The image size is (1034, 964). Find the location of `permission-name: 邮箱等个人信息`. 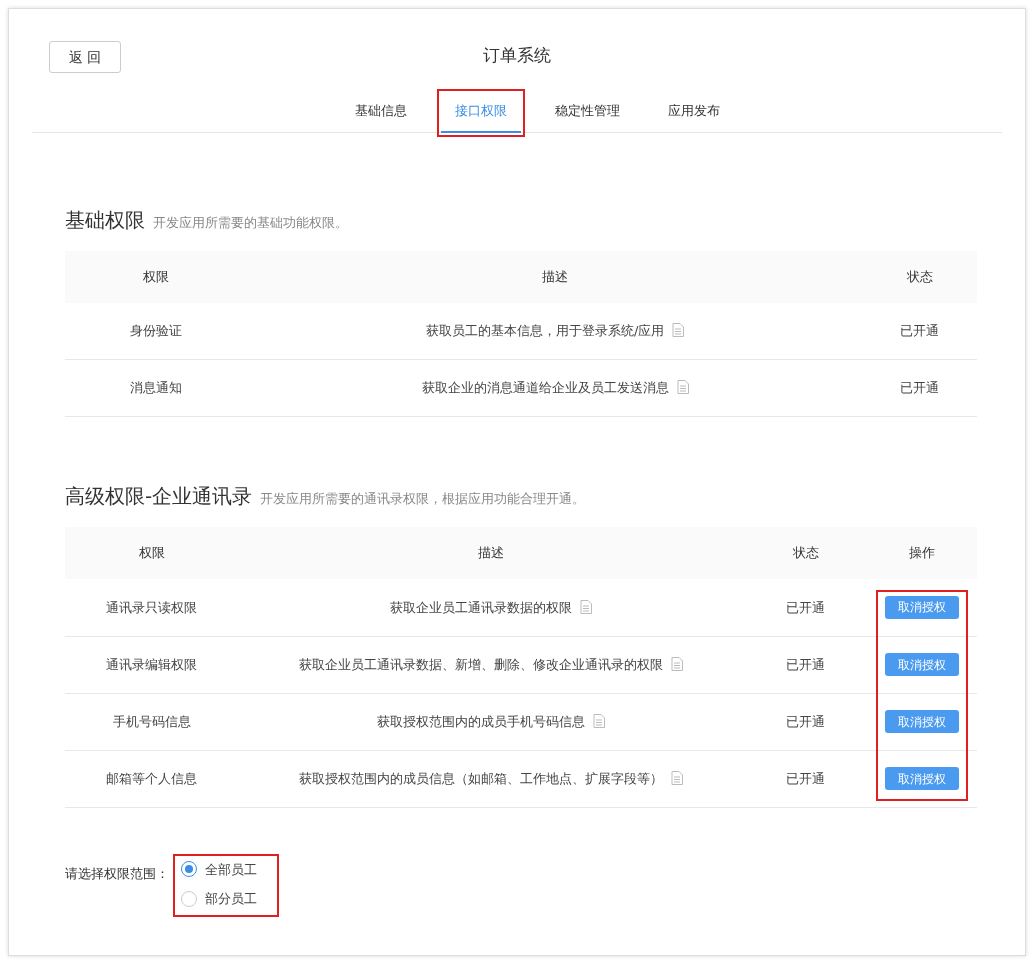

permission-name: 邮箱等个人信息 is located at coordinates (152, 778).